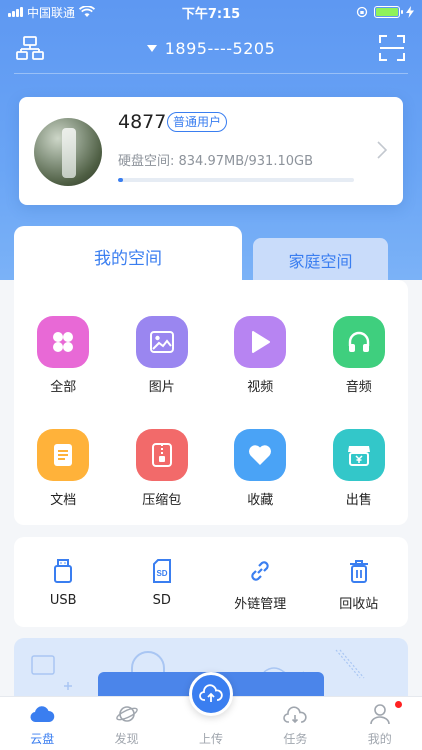 The width and height of the screenshot is (422, 750). What do you see at coordinates (42, 739) in the screenshot?
I see `tab-label: 云盘` at bounding box center [42, 739].